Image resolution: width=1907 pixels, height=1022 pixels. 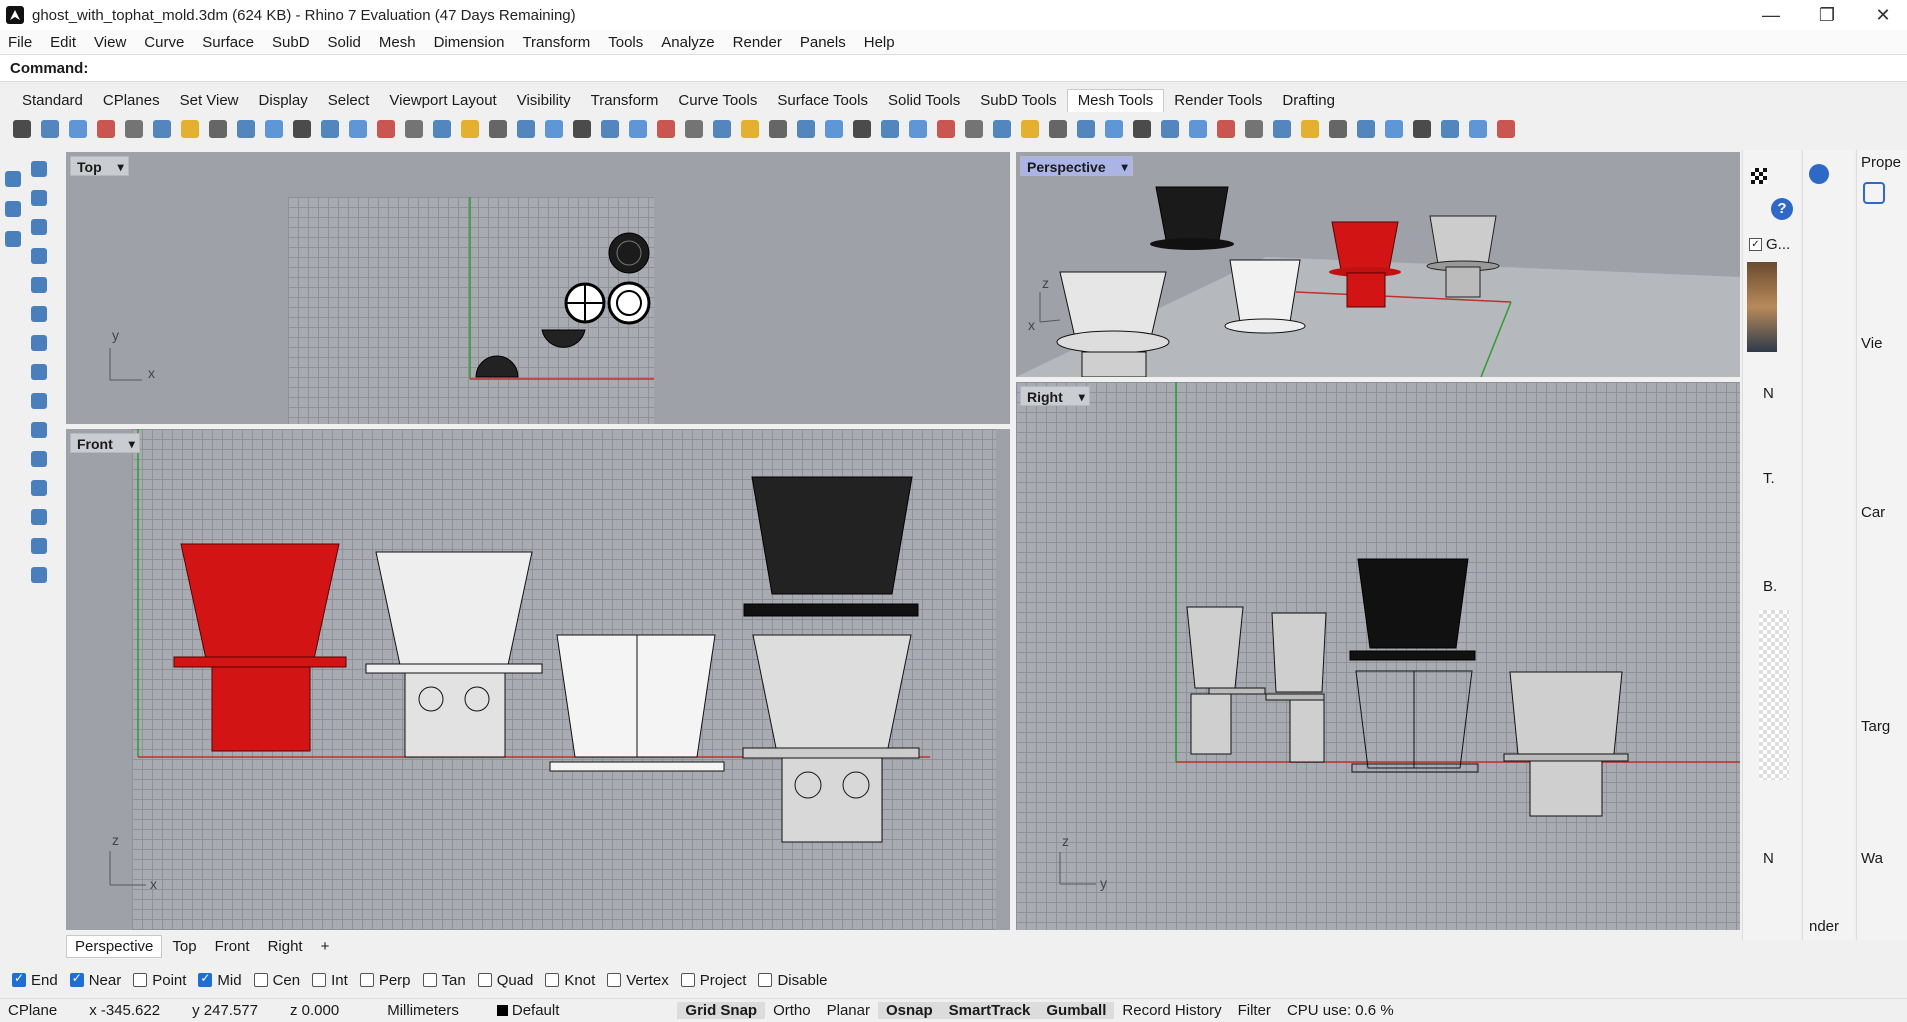 What do you see at coordinates (114, 946) in the screenshot?
I see `vptab-perspective: Perspective` at bounding box center [114, 946].